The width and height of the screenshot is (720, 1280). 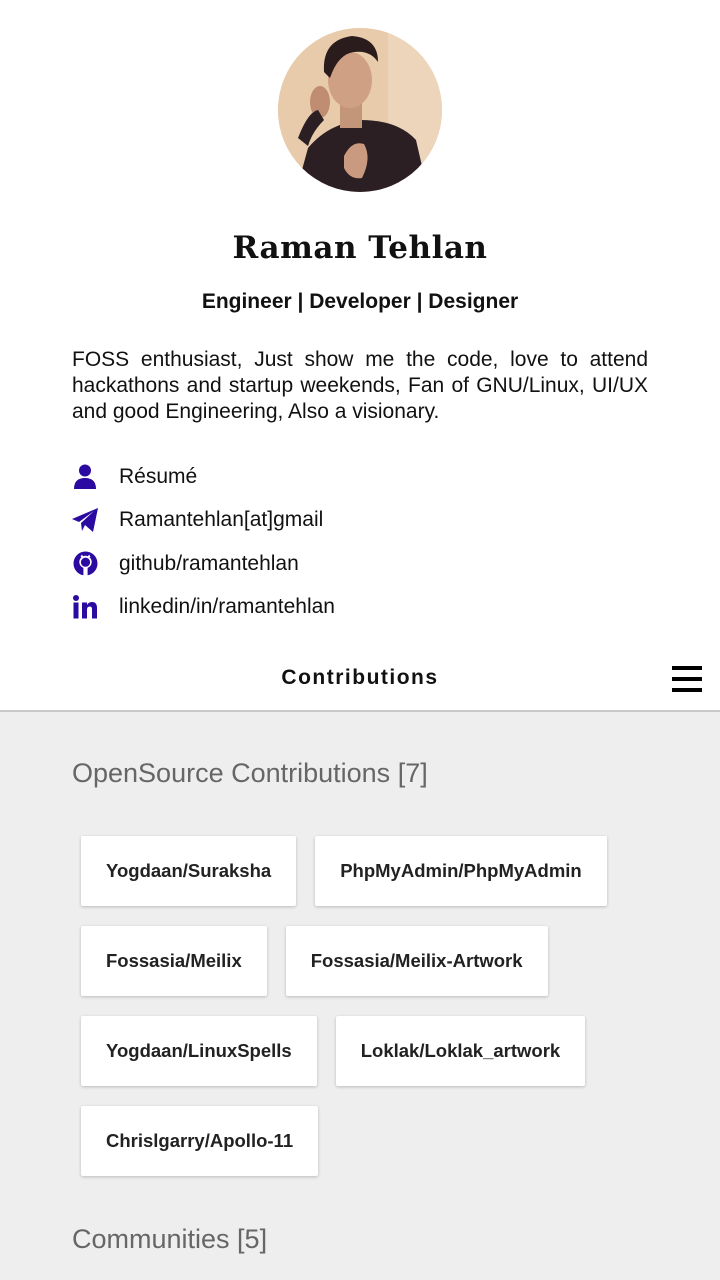 What do you see at coordinates (170, 1239) in the screenshot?
I see `communities-section-title: Communities [5]` at bounding box center [170, 1239].